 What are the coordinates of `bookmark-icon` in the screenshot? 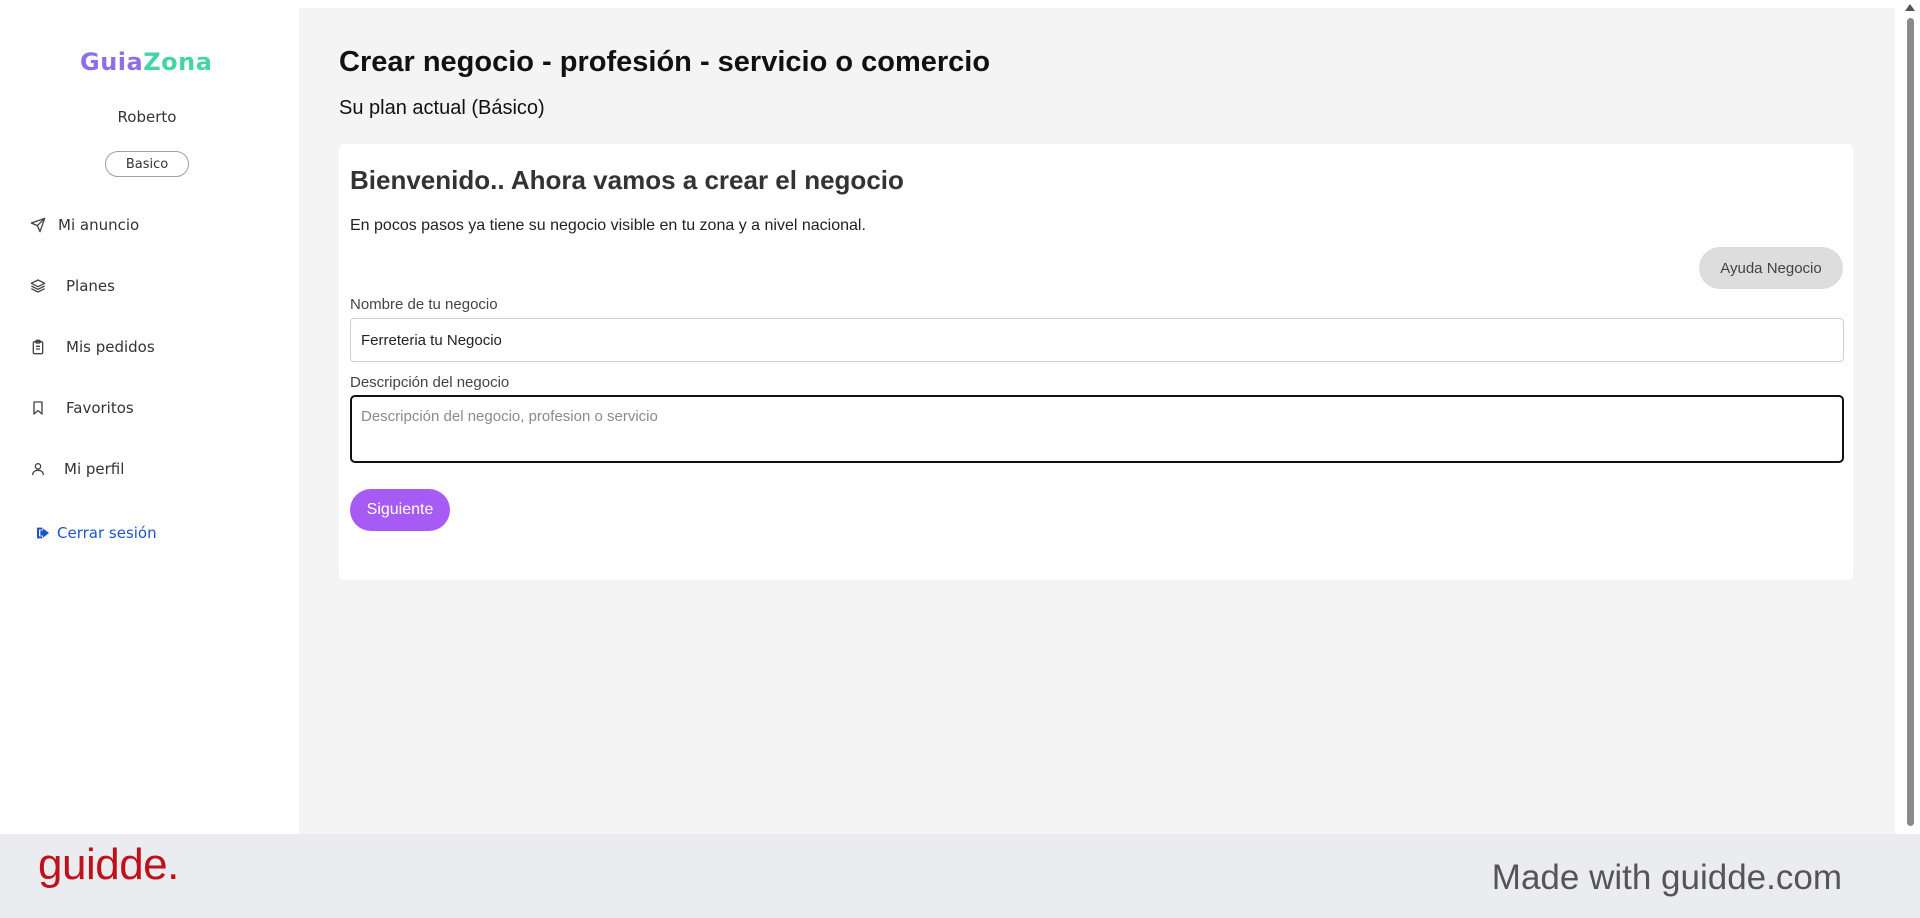 It's located at (38, 408).